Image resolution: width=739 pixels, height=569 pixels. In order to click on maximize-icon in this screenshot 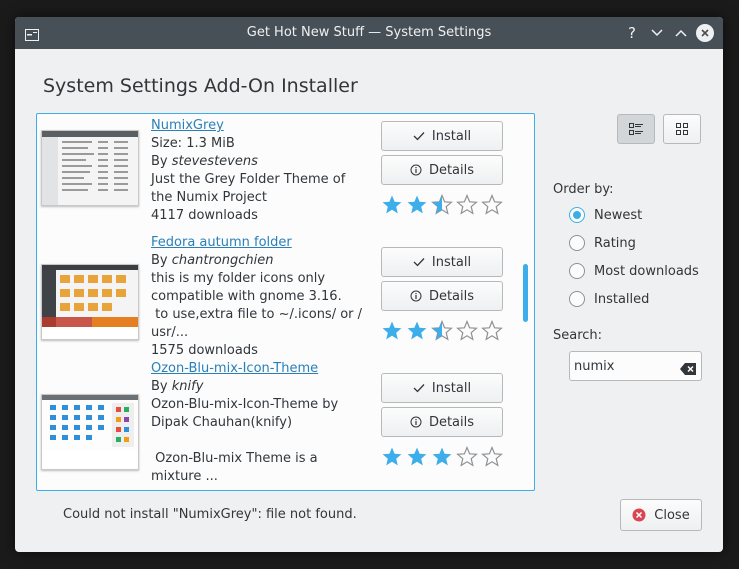, I will do `click(681, 33)`.